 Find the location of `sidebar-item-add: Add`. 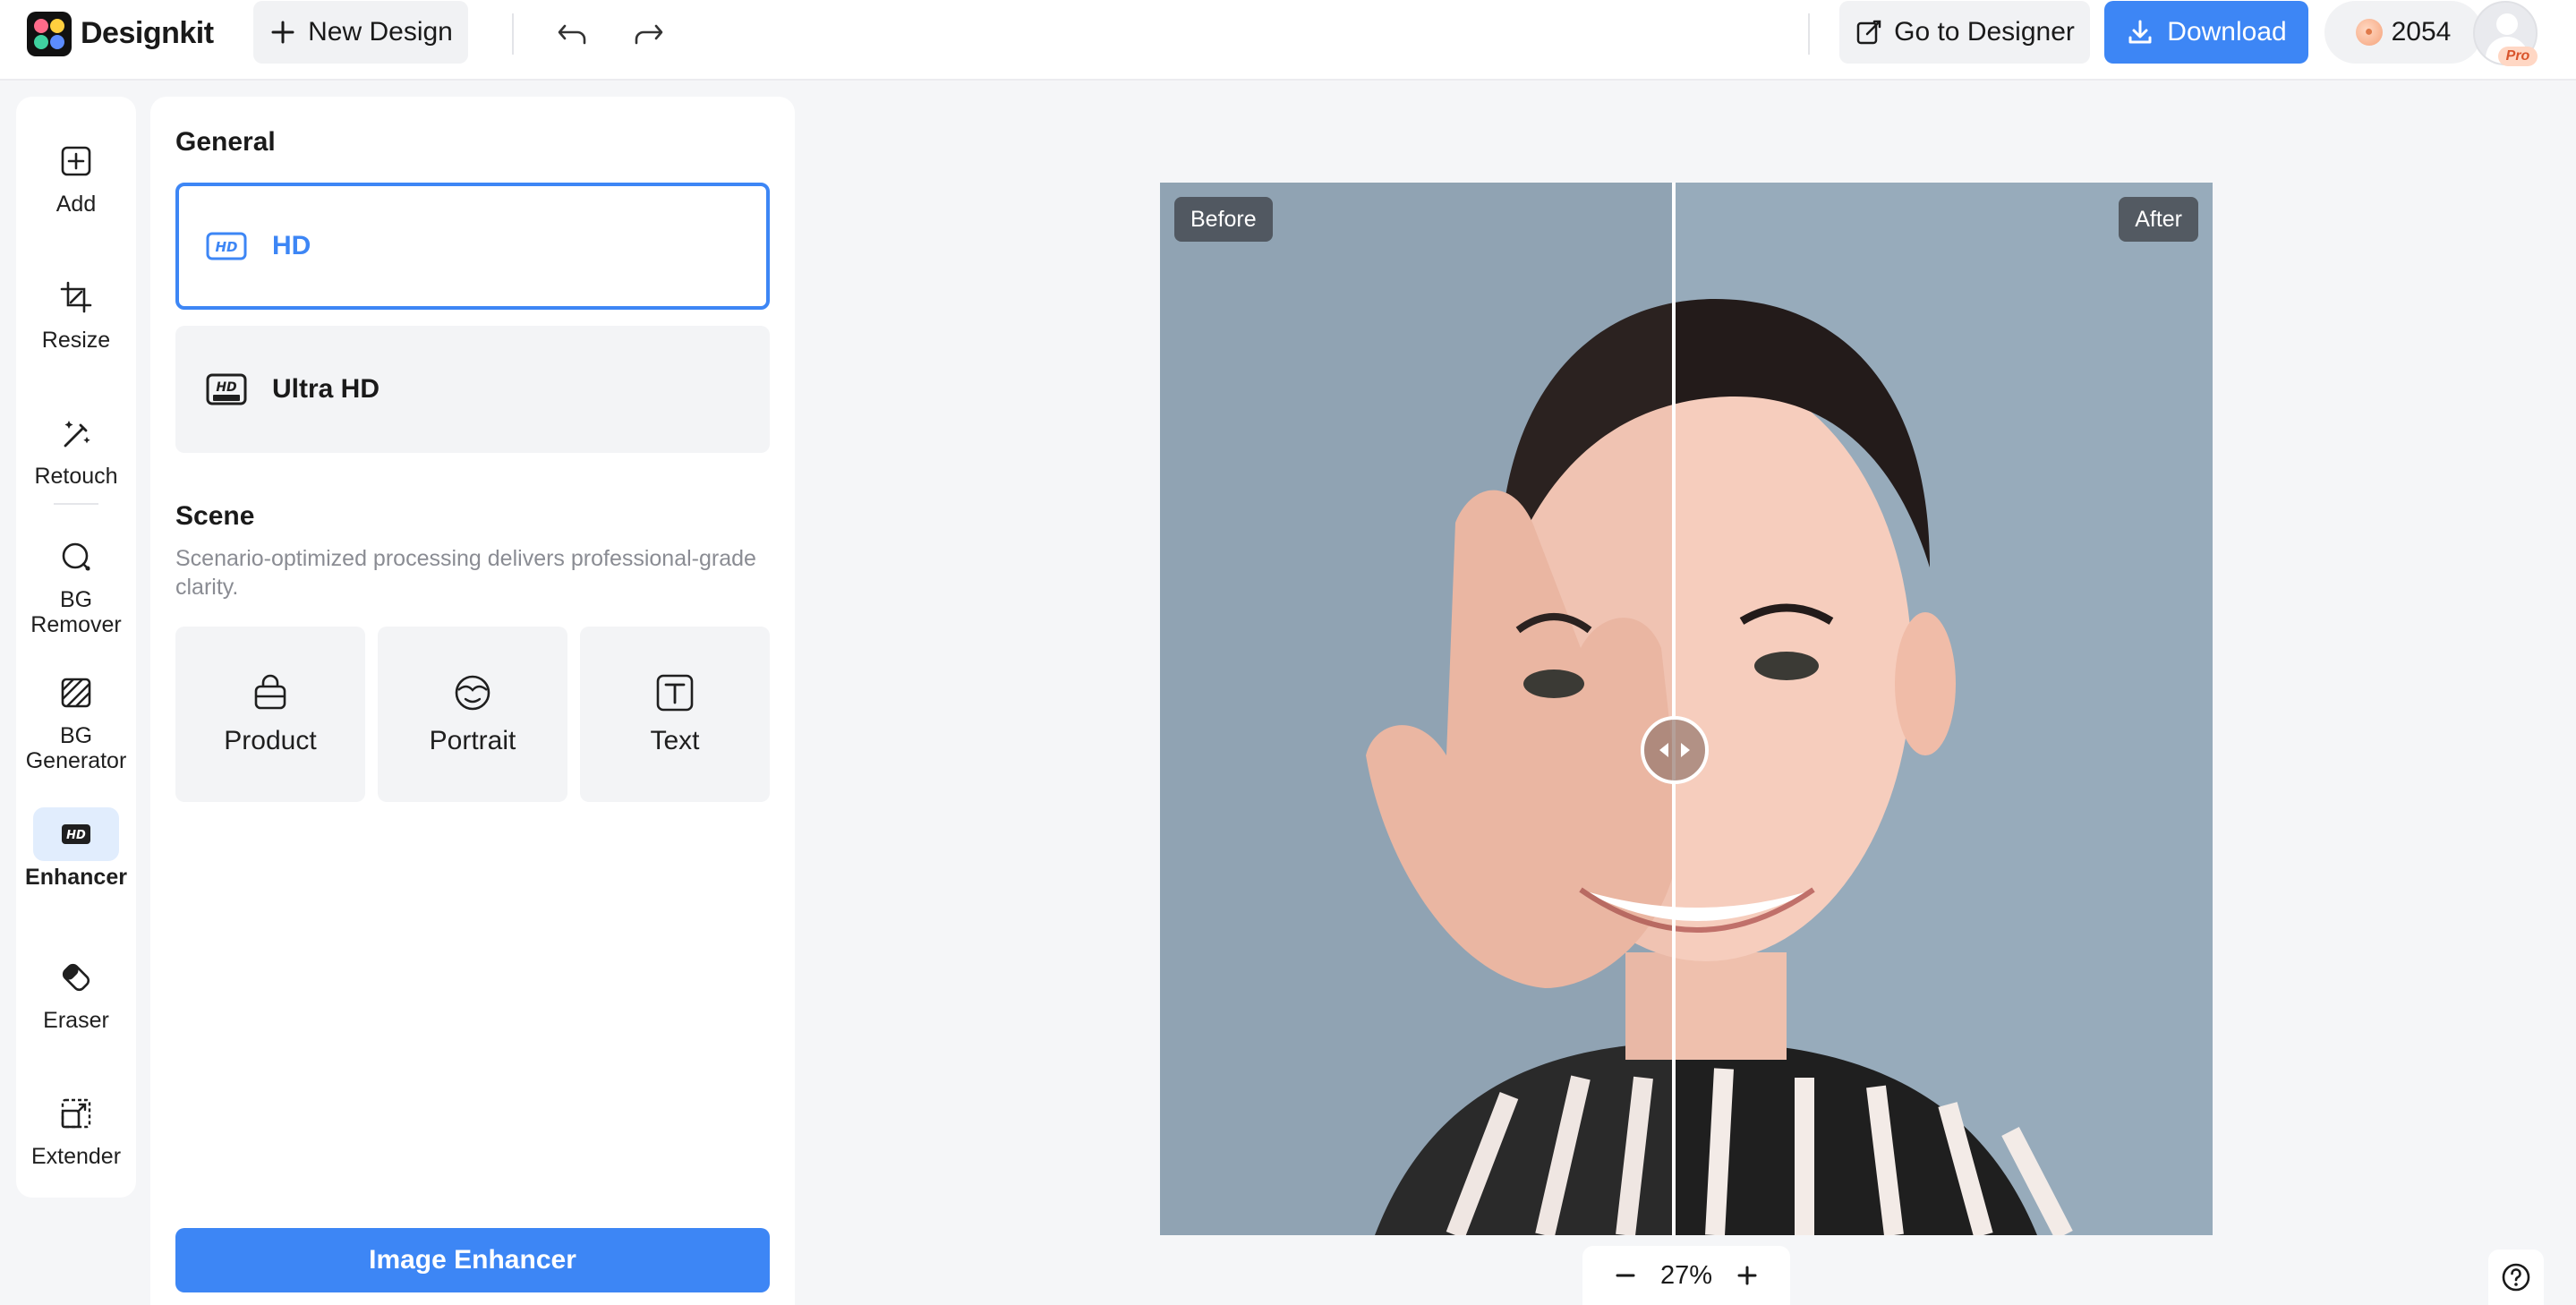

sidebar-item-add: Add is located at coordinates (76, 175).